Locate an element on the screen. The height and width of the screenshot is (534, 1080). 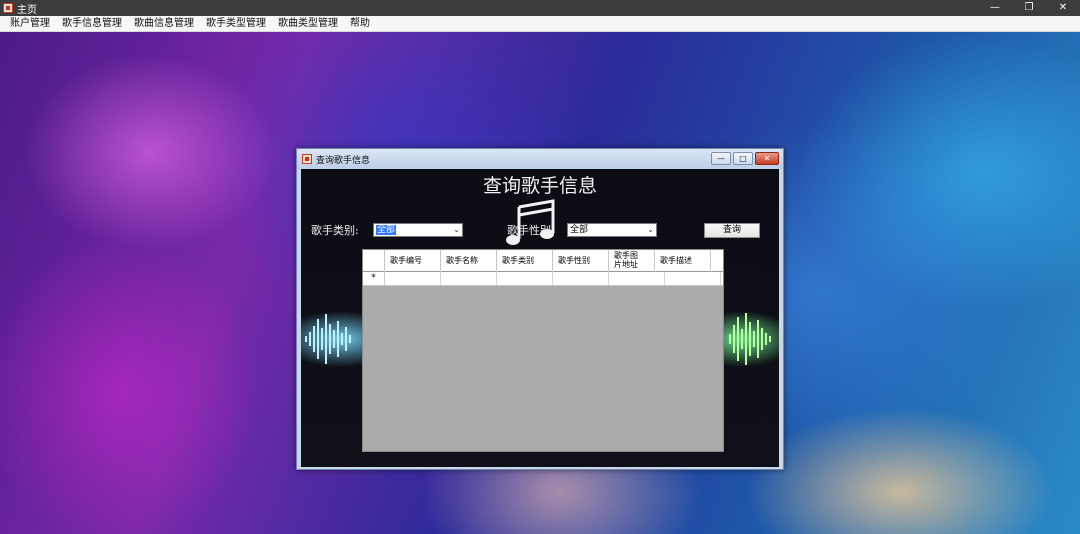
singer-type-label: 歌手类别: is located at coordinates (335, 230).